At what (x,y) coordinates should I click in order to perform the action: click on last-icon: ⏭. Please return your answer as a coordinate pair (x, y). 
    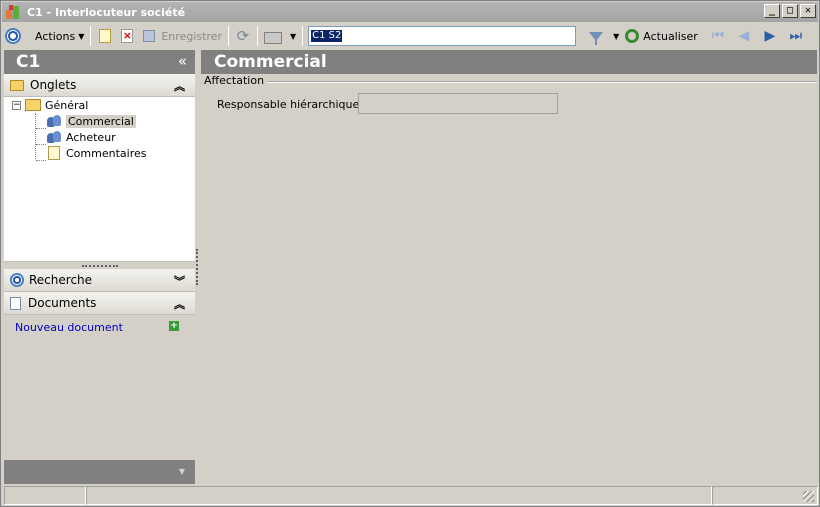
    Looking at the image, I should click on (796, 36).